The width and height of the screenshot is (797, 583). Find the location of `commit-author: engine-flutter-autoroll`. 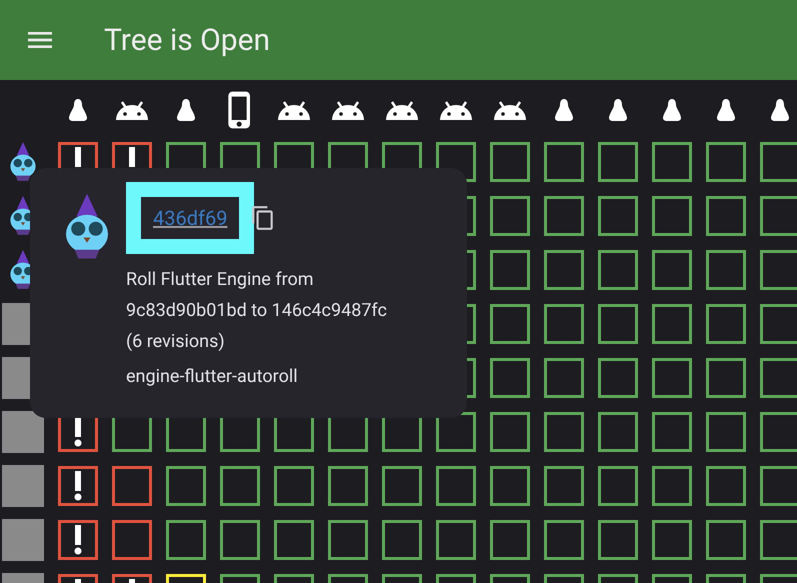

commit-author: engine-flutter-autoroll is located at coordinates (212, 377).